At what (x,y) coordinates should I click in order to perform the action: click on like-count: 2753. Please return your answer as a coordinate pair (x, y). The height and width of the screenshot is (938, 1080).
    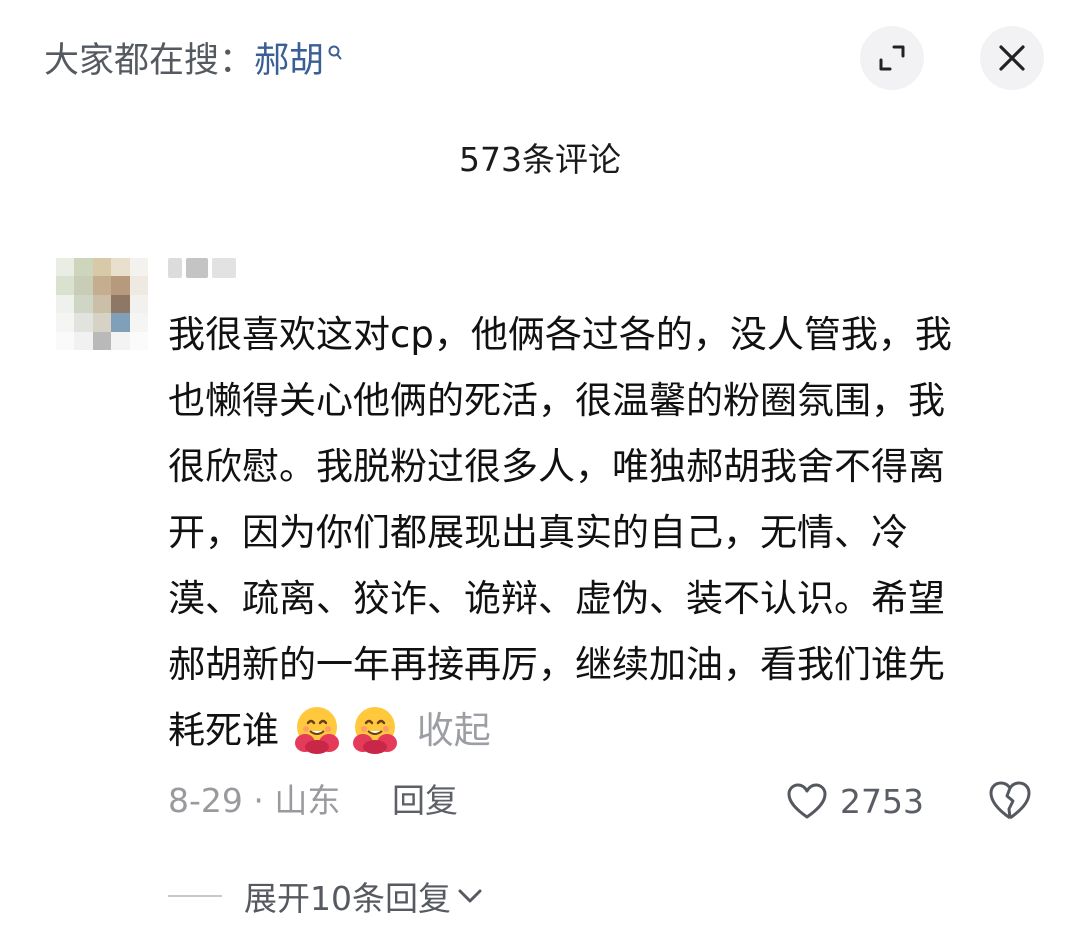
    Looking at the image, I should click on (882, 801).